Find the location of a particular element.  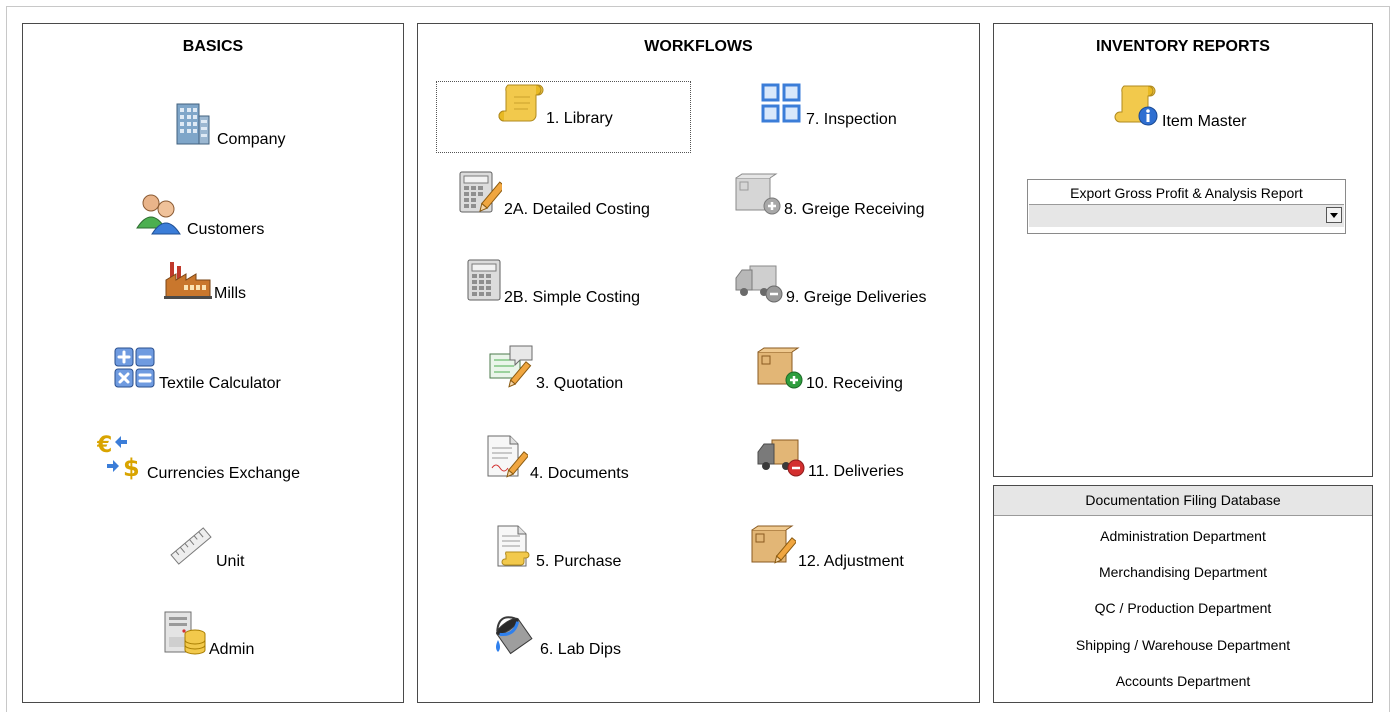

basics-item-textile-calculator: Textile Calculator is located at coordinates (197, 370).